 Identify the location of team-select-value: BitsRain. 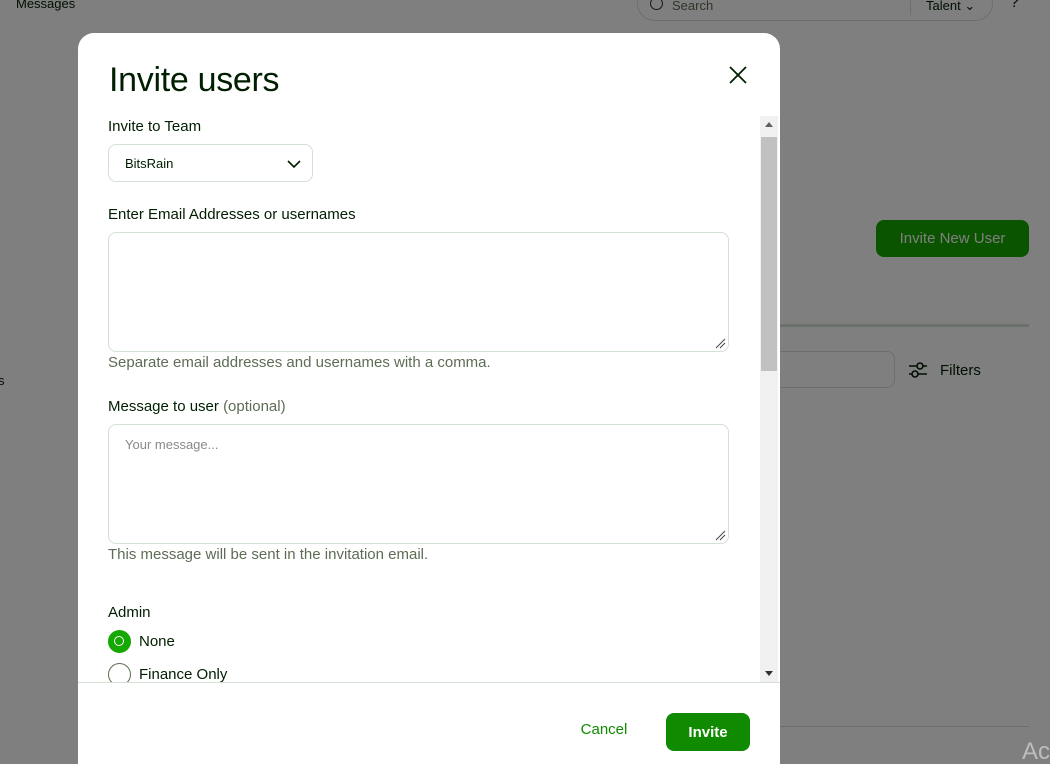
(149, 163).